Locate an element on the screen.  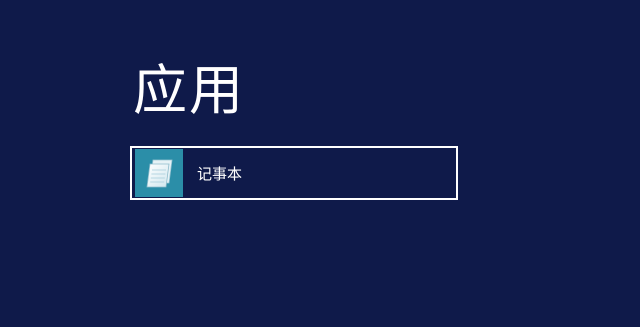
notepad-icon is located at coordinates (159, 173).